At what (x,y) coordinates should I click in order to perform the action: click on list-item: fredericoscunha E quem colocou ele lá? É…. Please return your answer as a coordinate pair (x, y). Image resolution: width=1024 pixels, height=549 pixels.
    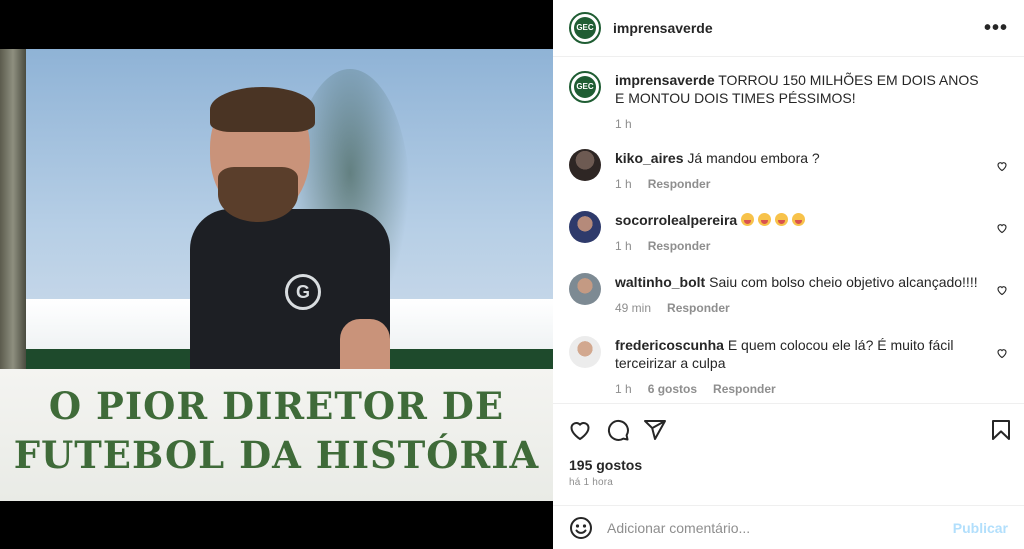
    Looking at the image, I should click on (788, 367).